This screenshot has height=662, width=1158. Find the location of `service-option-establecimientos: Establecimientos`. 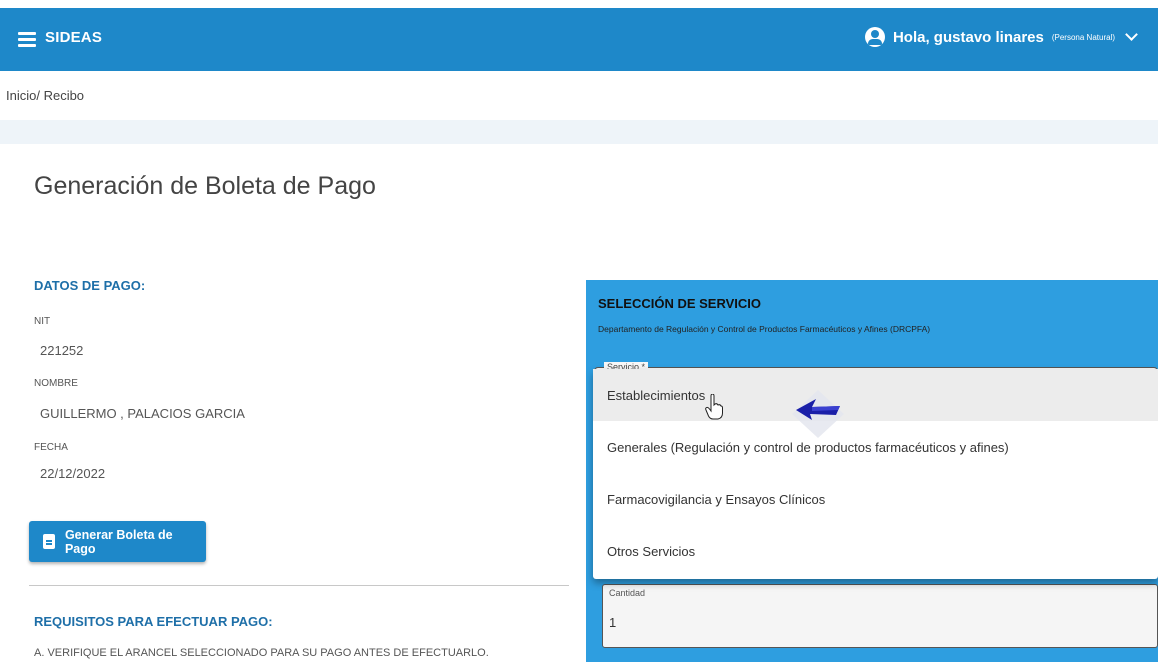

service-option-establecimientos: Establecimientos is located at coordinates (875, 395).